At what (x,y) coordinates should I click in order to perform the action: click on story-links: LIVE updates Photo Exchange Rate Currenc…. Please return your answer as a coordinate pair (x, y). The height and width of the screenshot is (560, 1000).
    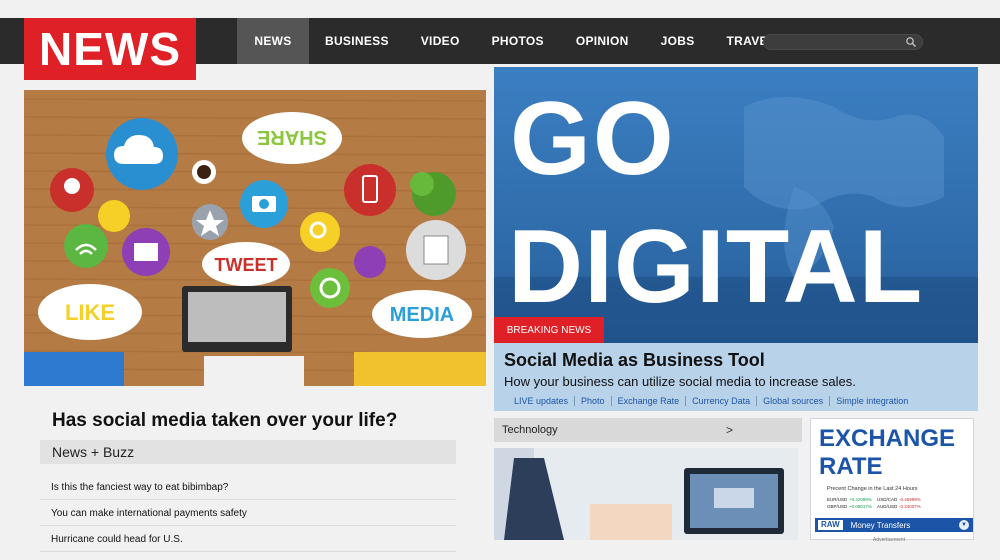
    Looking at the image, I should click on (711, 401).